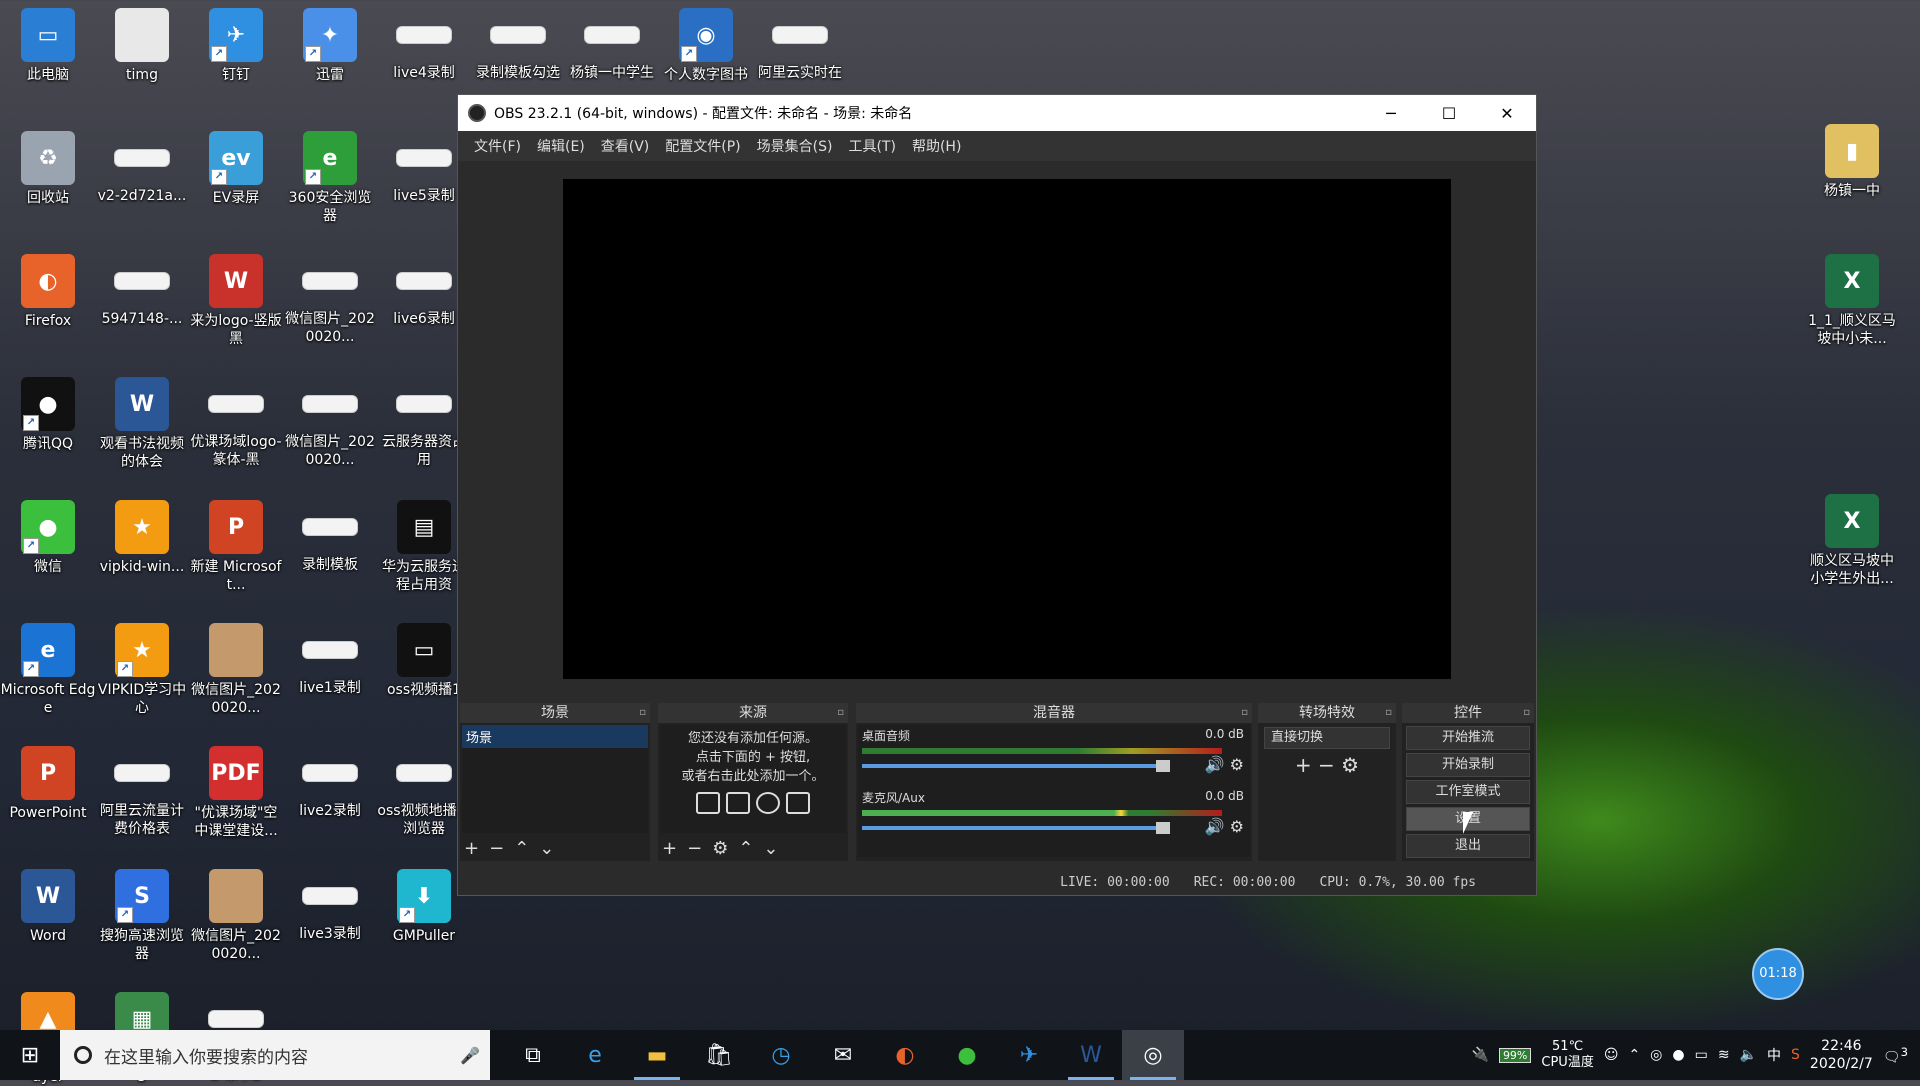 The width and height of the screenshot is (1920, 1086). What do you see at coordinates (1852, 160) in the screenshot?
I see `desktop-icon: ▮杨镇一中` at bounding box center [1852, 160].